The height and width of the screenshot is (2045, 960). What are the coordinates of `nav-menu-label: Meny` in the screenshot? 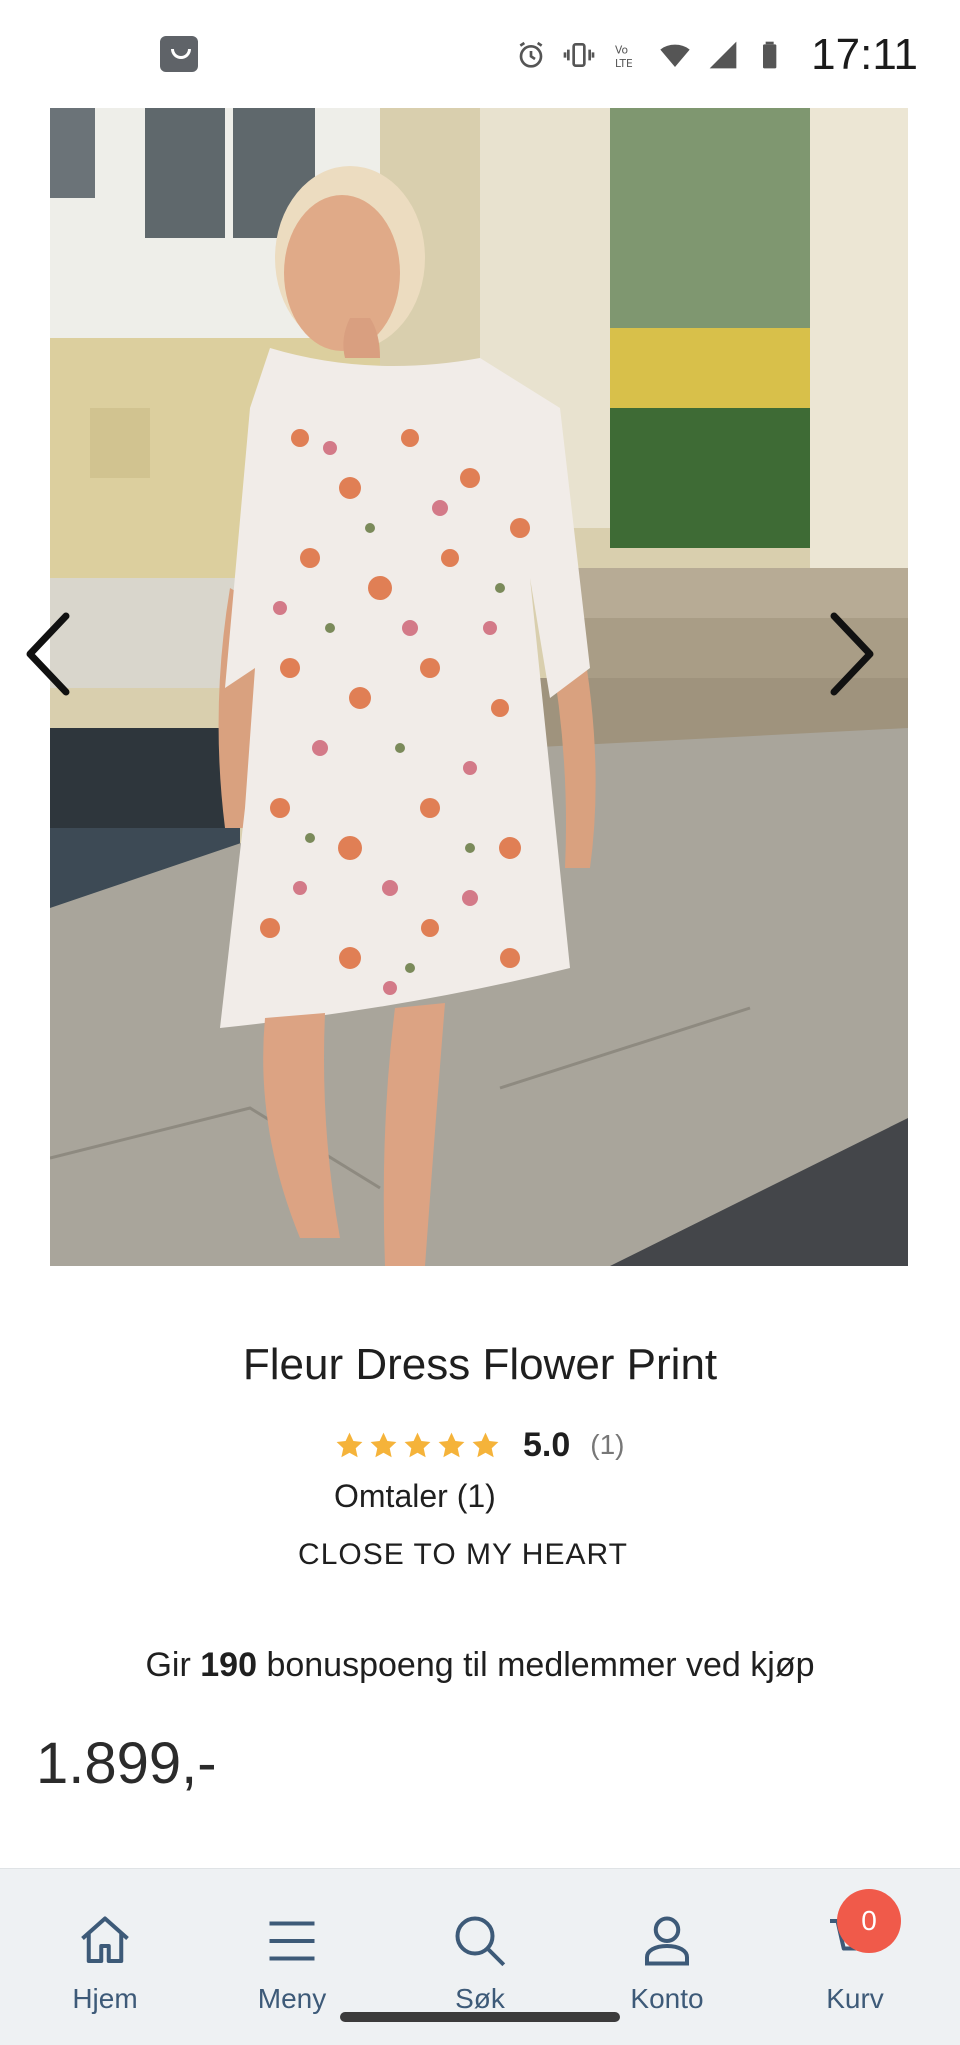 It's located at (292, 1998).